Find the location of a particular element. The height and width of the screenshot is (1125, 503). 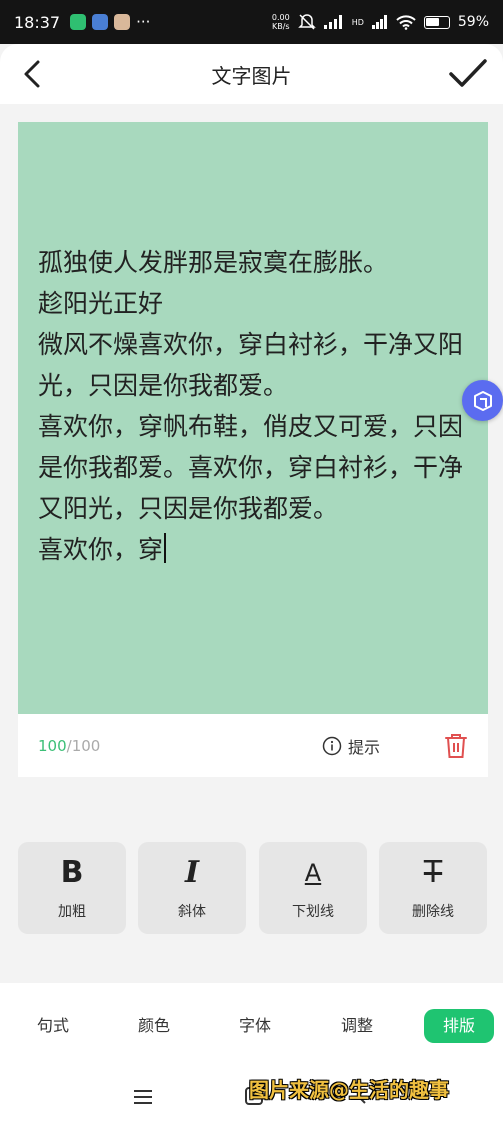

hd-label: HD is located at coordinates (357, 22).